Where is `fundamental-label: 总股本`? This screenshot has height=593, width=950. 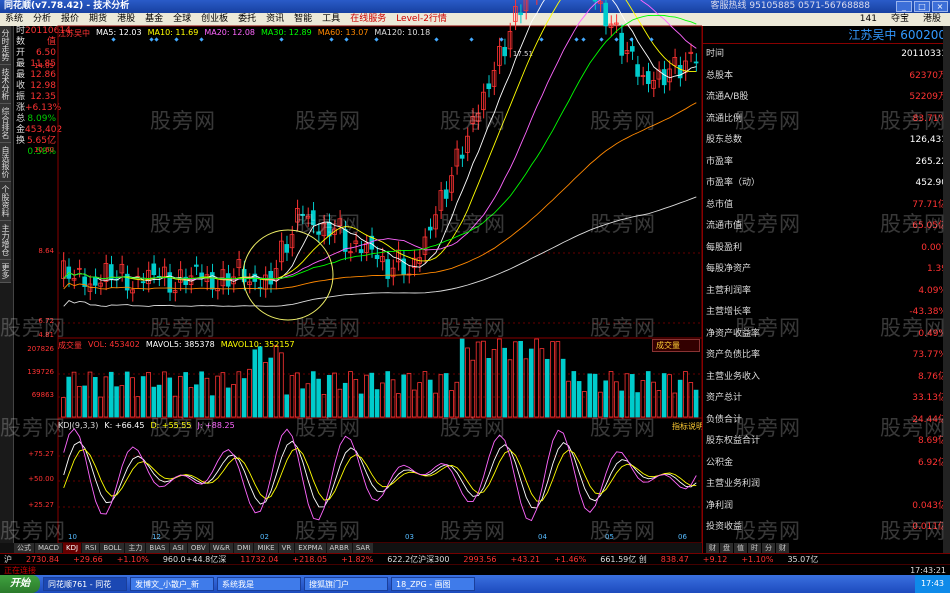
fundamental-label: 总股本 is located at coordinates (720, 75).